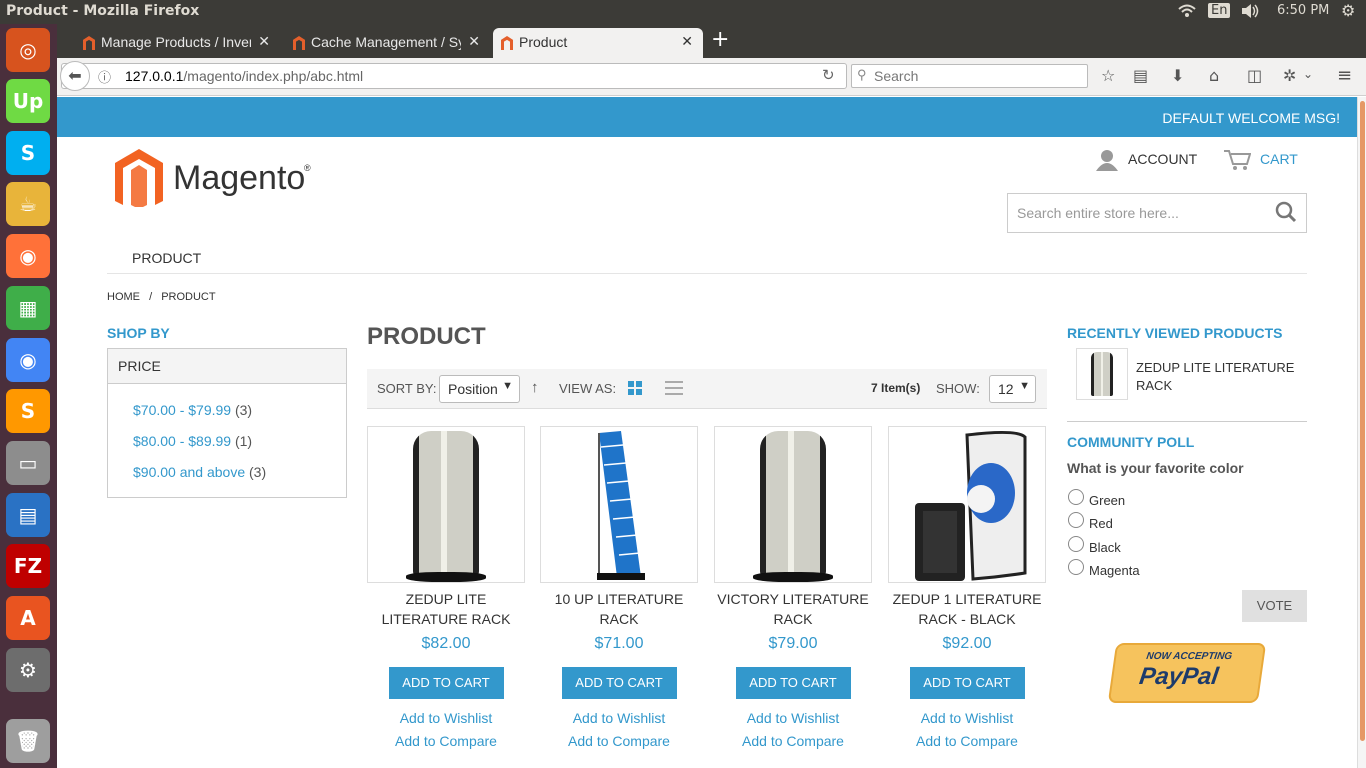 This screenshot has width=1366, height=768. Describe the element at coordinates (75, 76) in the screenshot. I see `back-arrow-icon: ⬅` at that location.